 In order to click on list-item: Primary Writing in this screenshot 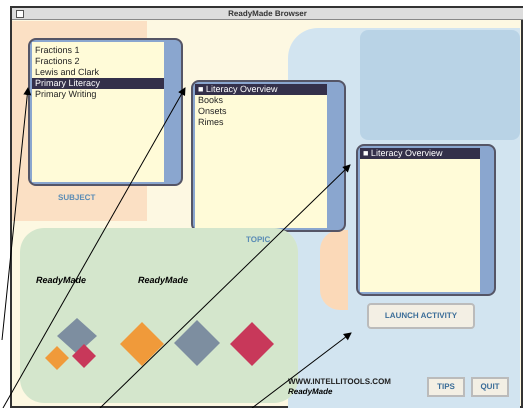, I will do `click(98, 94)`.